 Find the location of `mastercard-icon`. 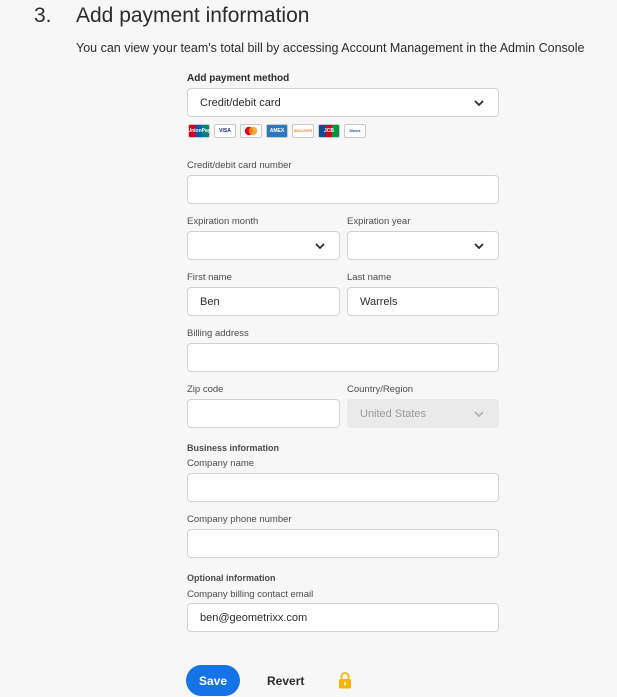

mastercard-icon is located at coordinates (251, 131).